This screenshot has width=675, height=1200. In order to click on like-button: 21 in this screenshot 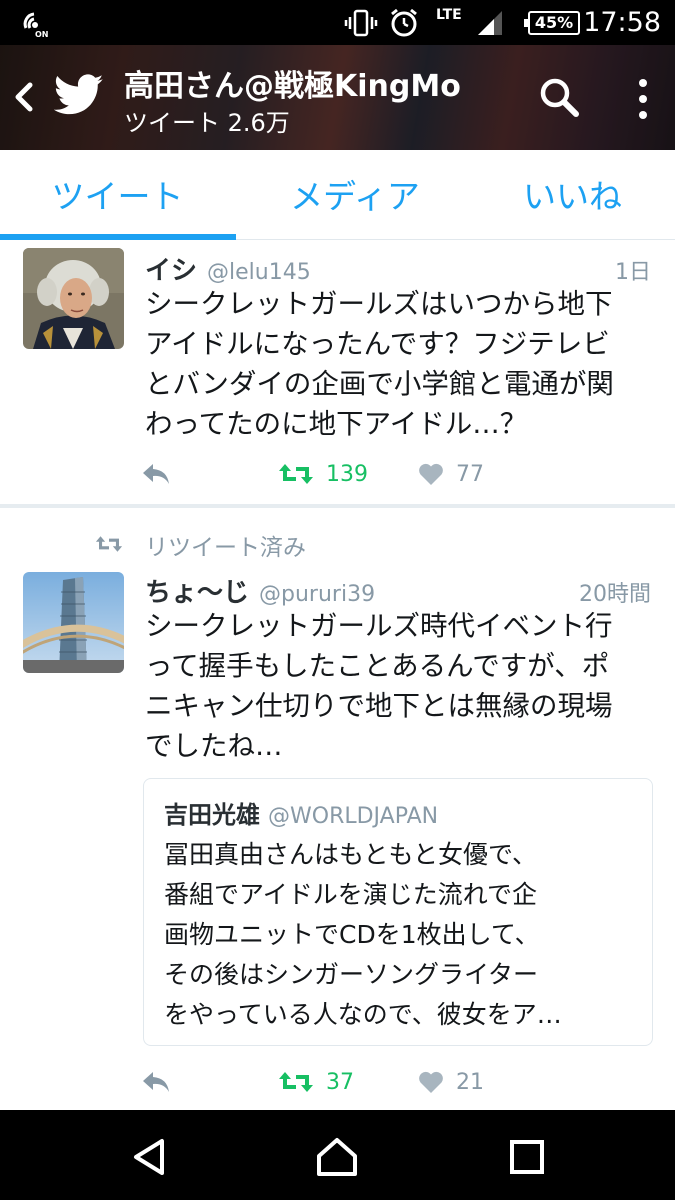, I will do `click(451, 1082)`.